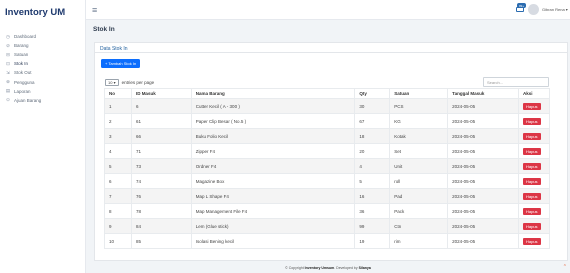 Image resolution: width=570 pixels, height=273 pixels. Describe the element at coordinates (118, 106) in the screenshot. I see `table-cell: 1` at that location.